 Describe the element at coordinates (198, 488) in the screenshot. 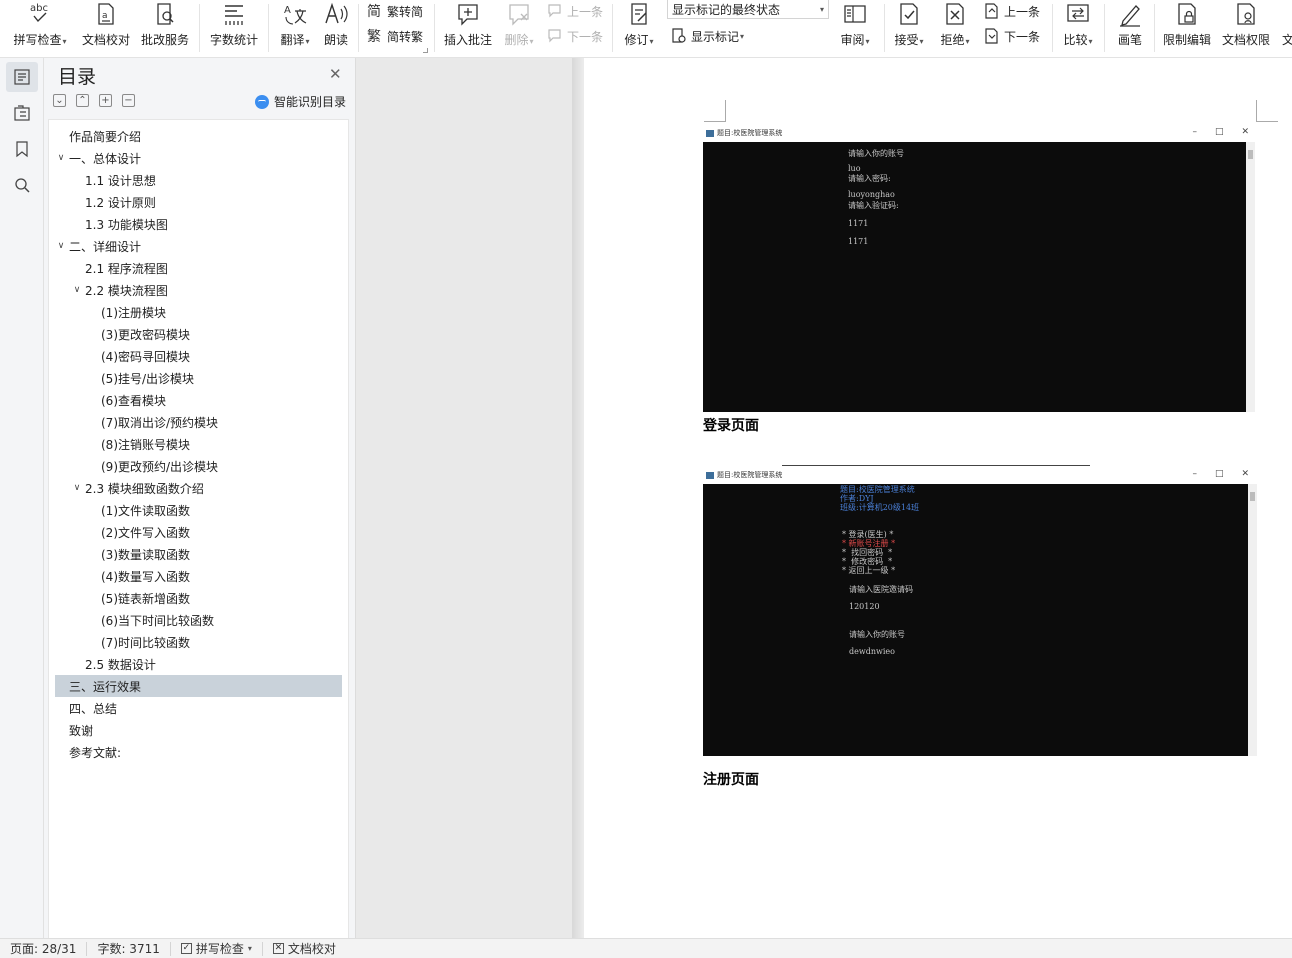

I see `toc-item: ∨ 2.3 模块细致函数介绍` at that location.